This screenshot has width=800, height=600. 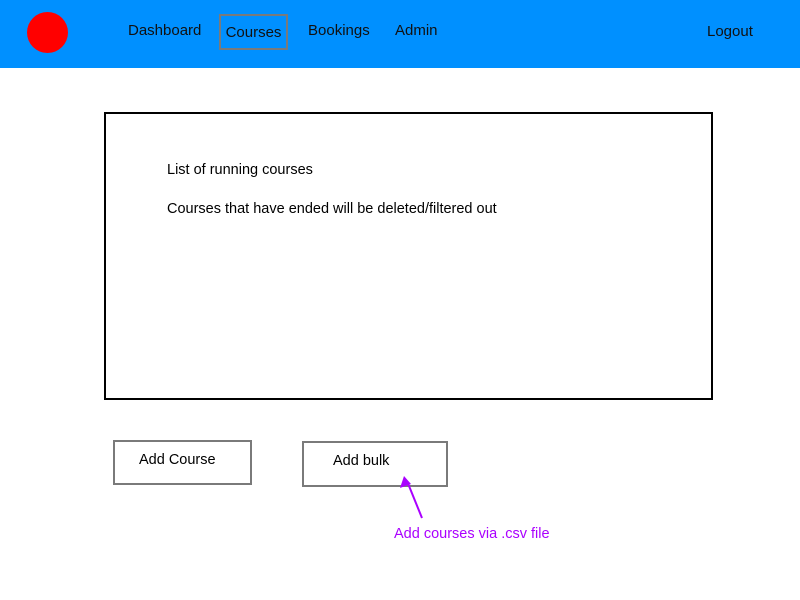 I want to click on running-courses-heading: List of running courses, so click(x=240, y=170).